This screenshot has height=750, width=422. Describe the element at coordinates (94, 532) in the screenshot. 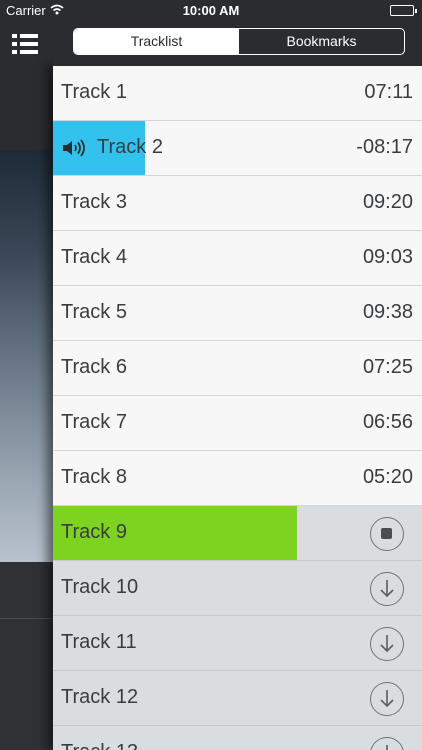

I see `track-name: Track 9` at that location.